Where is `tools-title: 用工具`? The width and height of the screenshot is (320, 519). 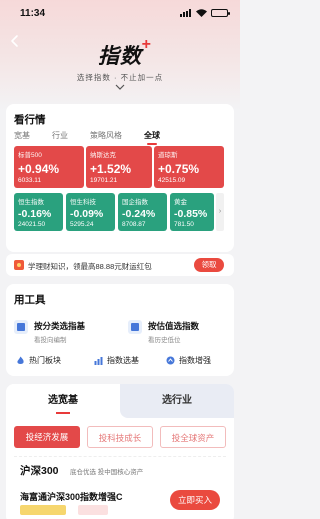 tools-title: 用工具 is located at coordinates (30, 300).